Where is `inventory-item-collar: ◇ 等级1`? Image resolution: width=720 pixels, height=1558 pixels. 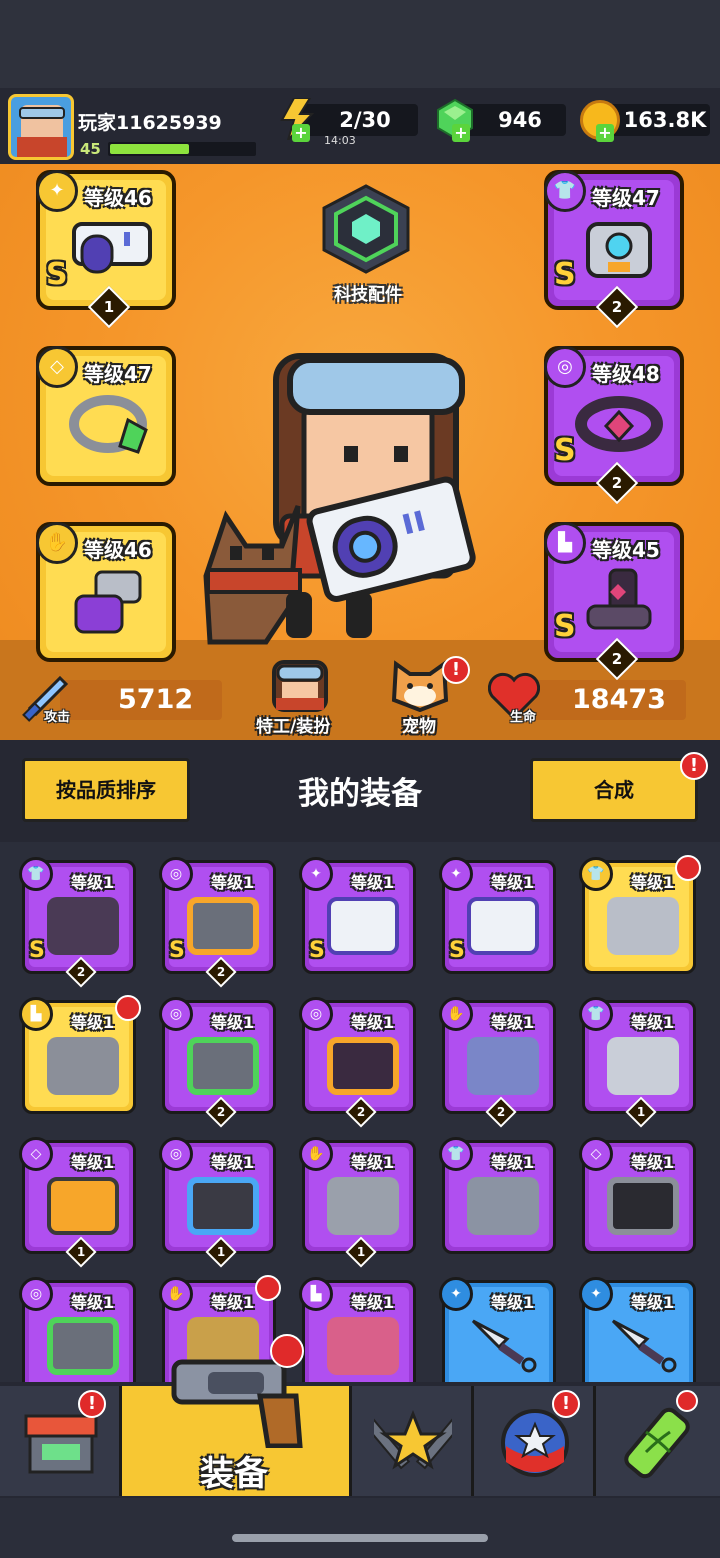
inventory-item-collar: ◇ 等级1 is located at coordinates (637, 1195).